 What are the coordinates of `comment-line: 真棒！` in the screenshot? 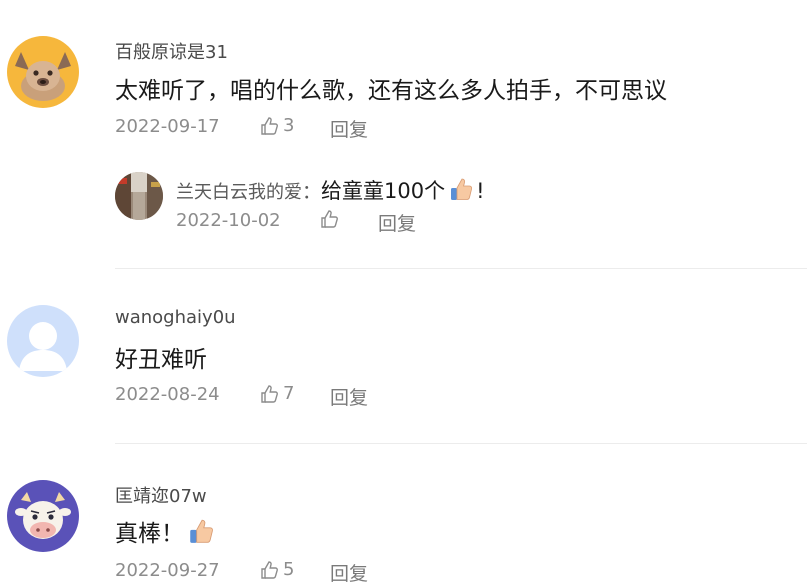 It's located at (165, 531).